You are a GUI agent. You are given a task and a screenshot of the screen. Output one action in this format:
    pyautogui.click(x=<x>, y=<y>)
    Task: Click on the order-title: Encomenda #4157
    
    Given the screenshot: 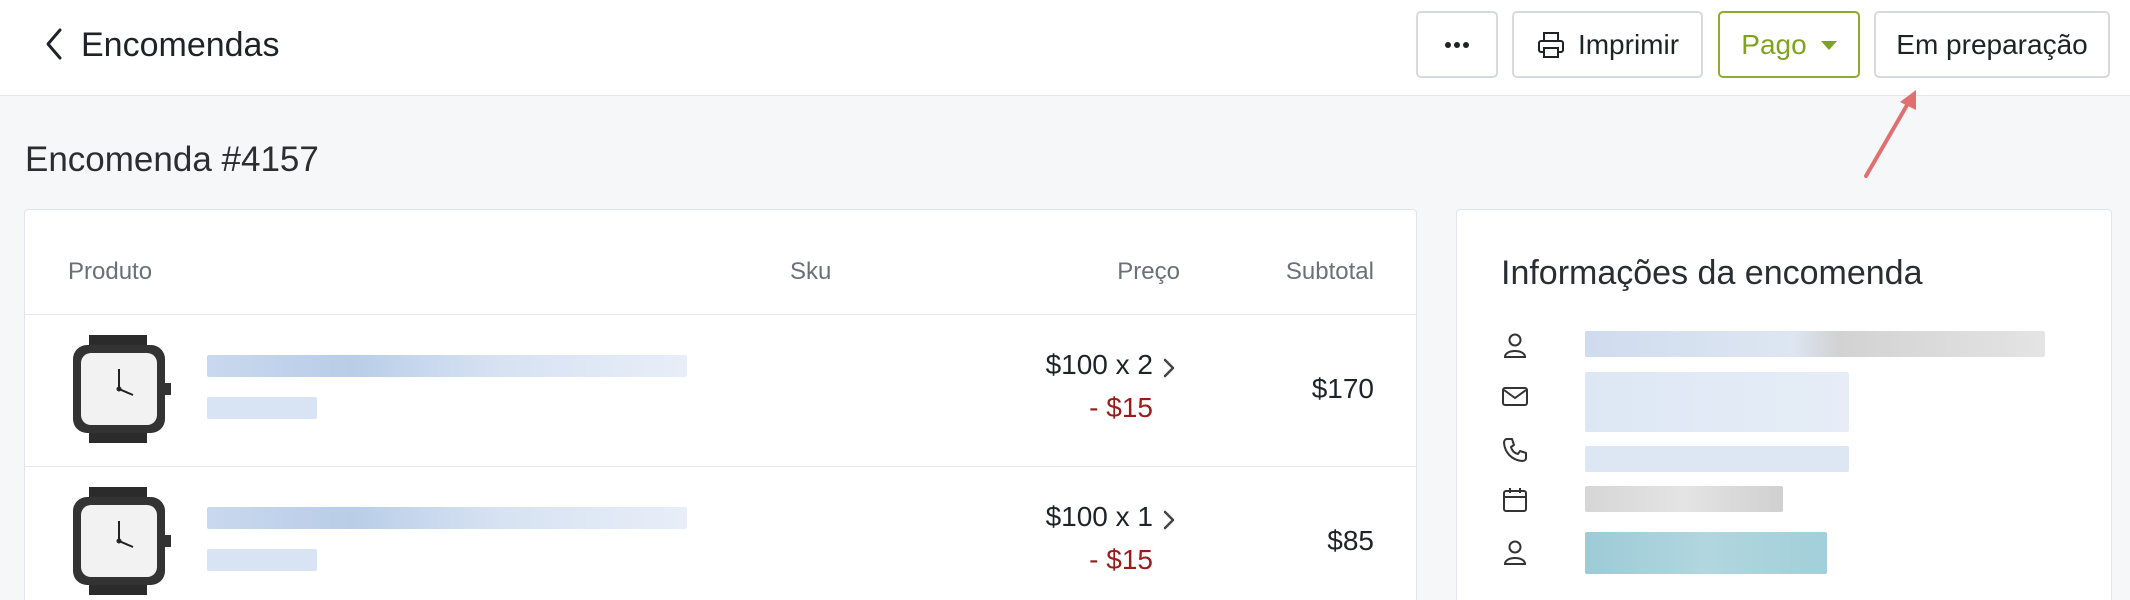 What is the action you would take?
    pyautogui.click(x=172, y=159)
    